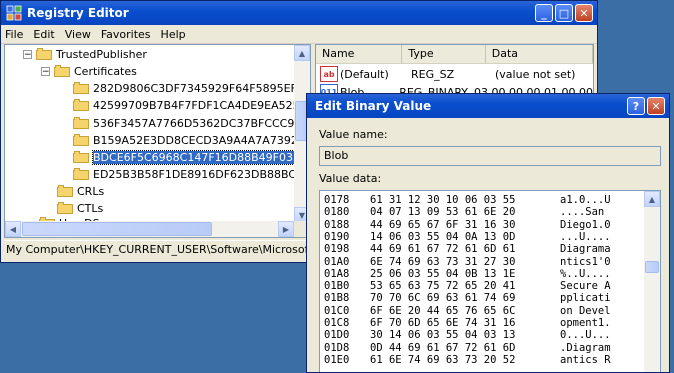  I want to click on hex-row: 01E0 61 6E 74 69 63 73 20 52 antics R, so click(467, 360).